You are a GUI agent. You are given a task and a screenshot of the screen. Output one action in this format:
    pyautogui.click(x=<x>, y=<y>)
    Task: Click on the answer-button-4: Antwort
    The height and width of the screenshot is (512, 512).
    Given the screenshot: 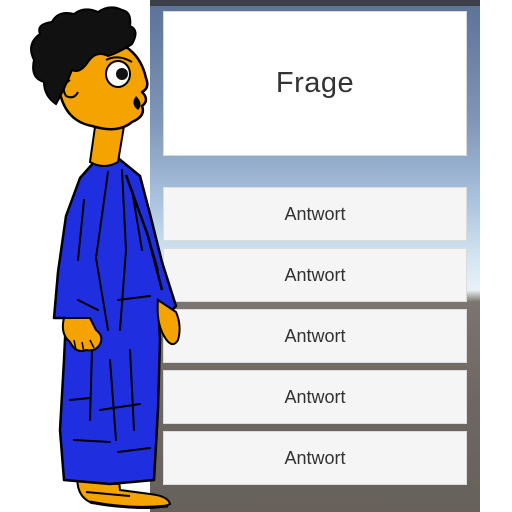 What is the action you would take?
    pyautogui.click(x=315, y=397)
    